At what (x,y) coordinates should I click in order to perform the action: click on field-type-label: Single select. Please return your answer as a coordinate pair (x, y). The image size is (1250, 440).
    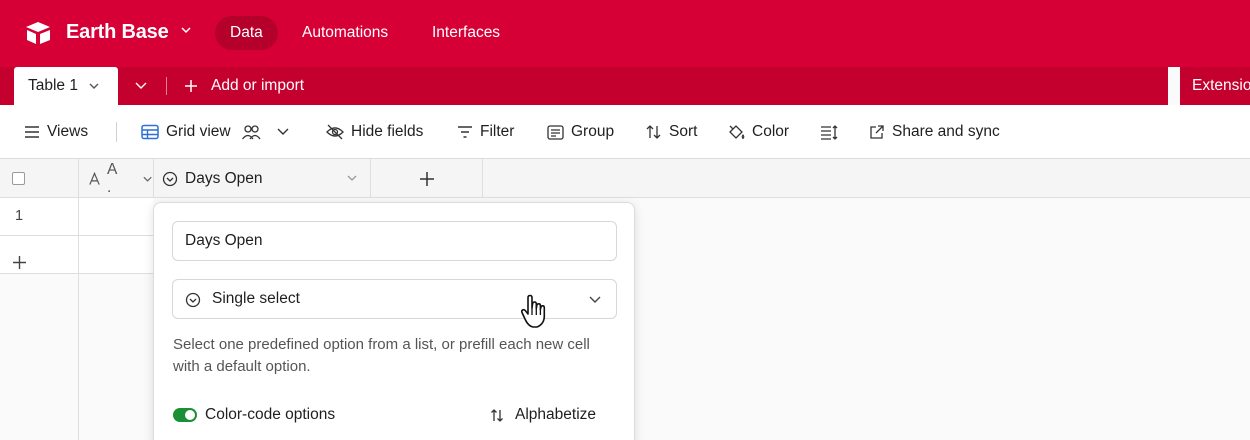
    Looking at the image, I should click on (256, 298).